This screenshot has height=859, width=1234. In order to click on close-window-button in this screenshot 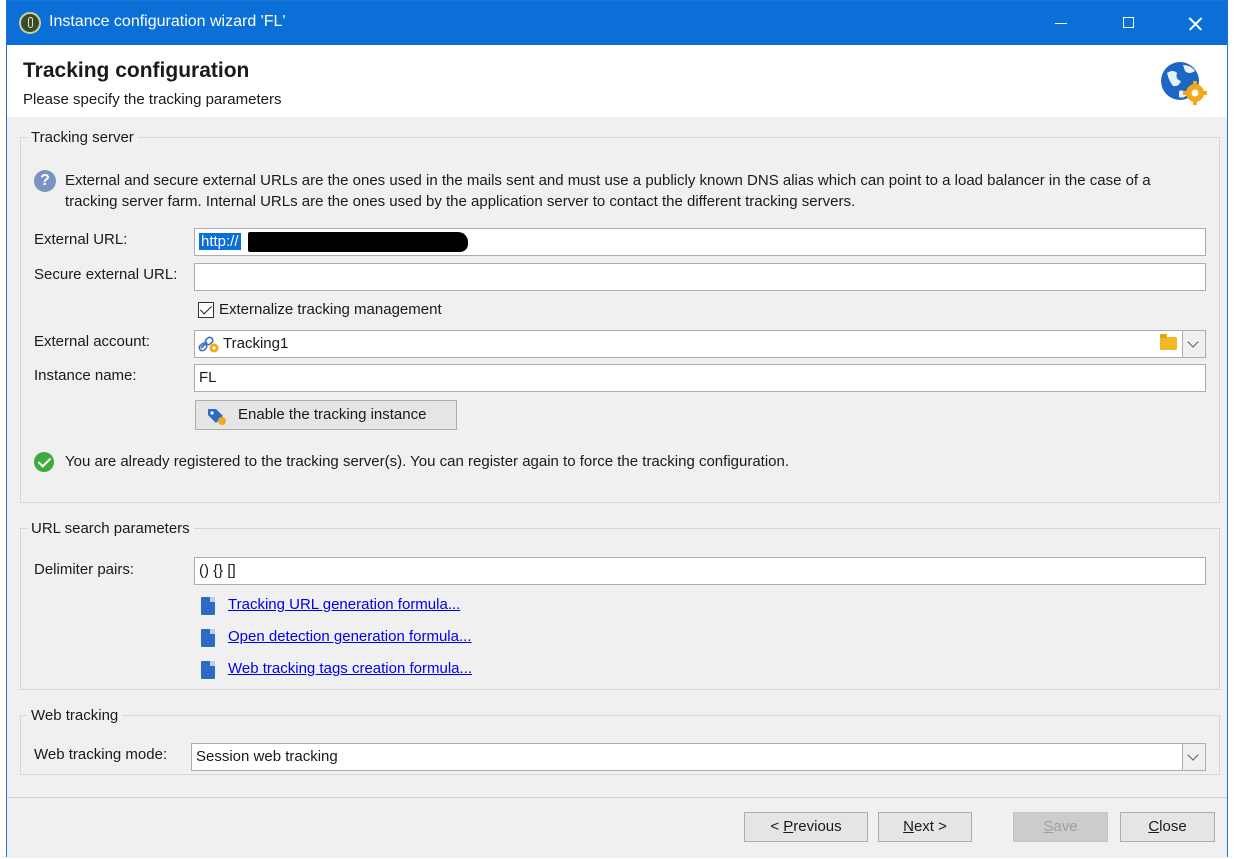, I will do `click(1195, 23)`.